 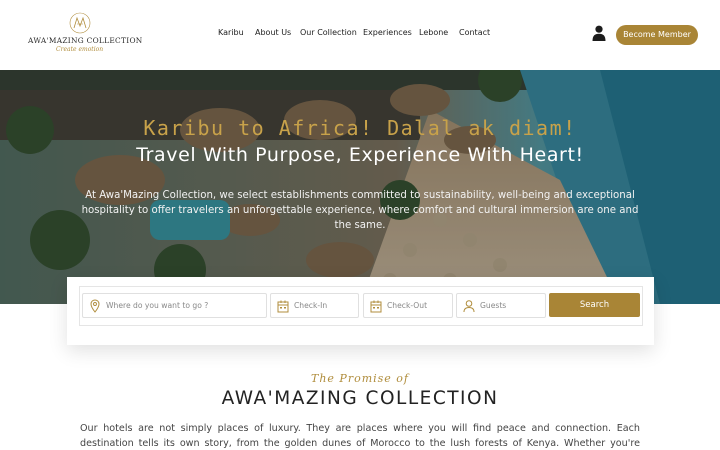 I want to click on hero-greeting: Karibu to Africa! Dalal ak diam!, so click(x=360, y=128).